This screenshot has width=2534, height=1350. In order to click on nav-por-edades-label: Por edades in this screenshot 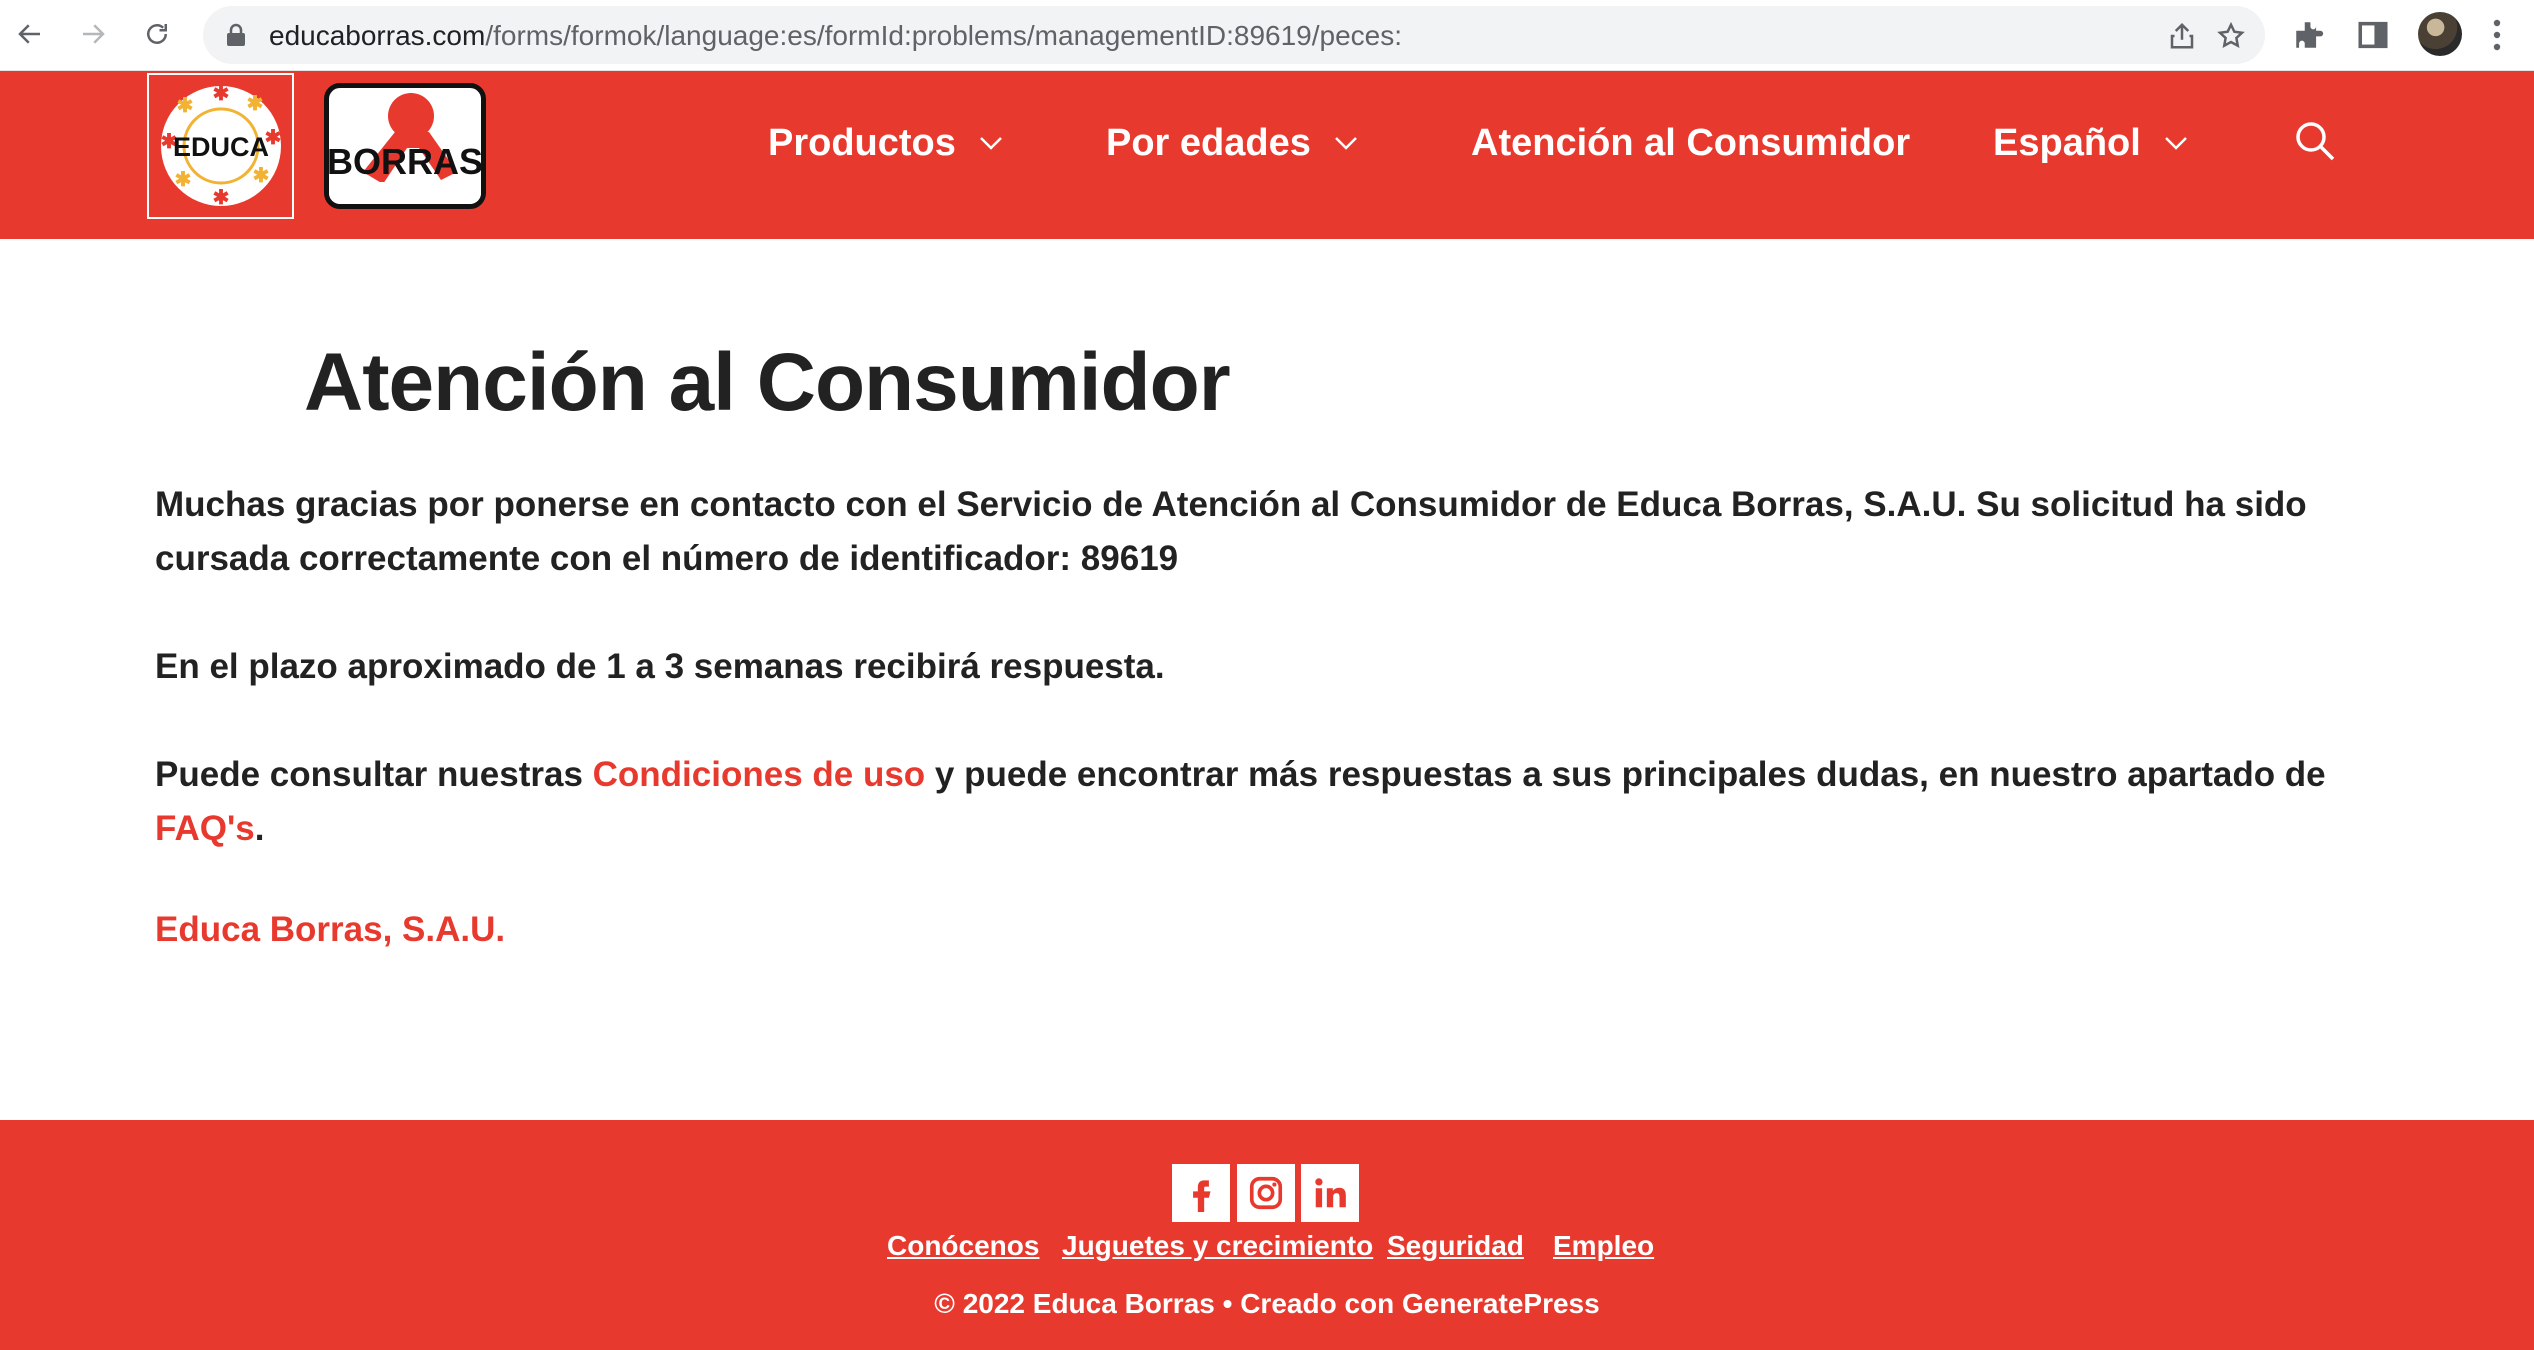, I will do `click(1208, 142)`.